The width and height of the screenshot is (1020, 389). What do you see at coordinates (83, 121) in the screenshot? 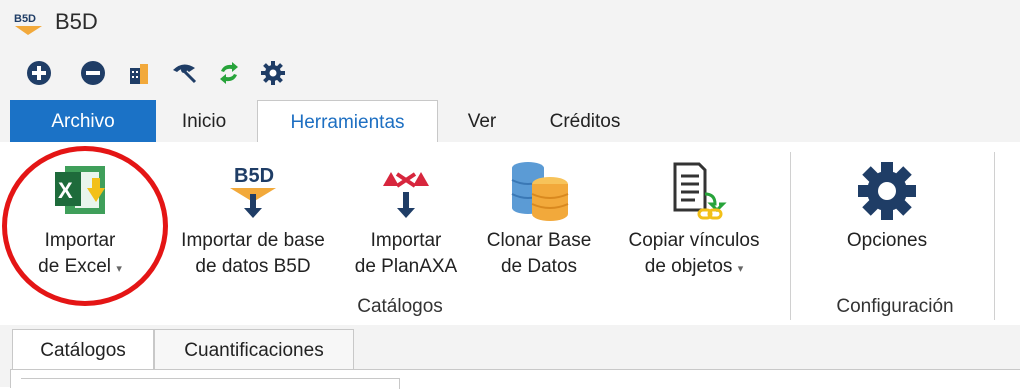
I see `tab-archivo: Archivo` at bounding box center [83, 121].